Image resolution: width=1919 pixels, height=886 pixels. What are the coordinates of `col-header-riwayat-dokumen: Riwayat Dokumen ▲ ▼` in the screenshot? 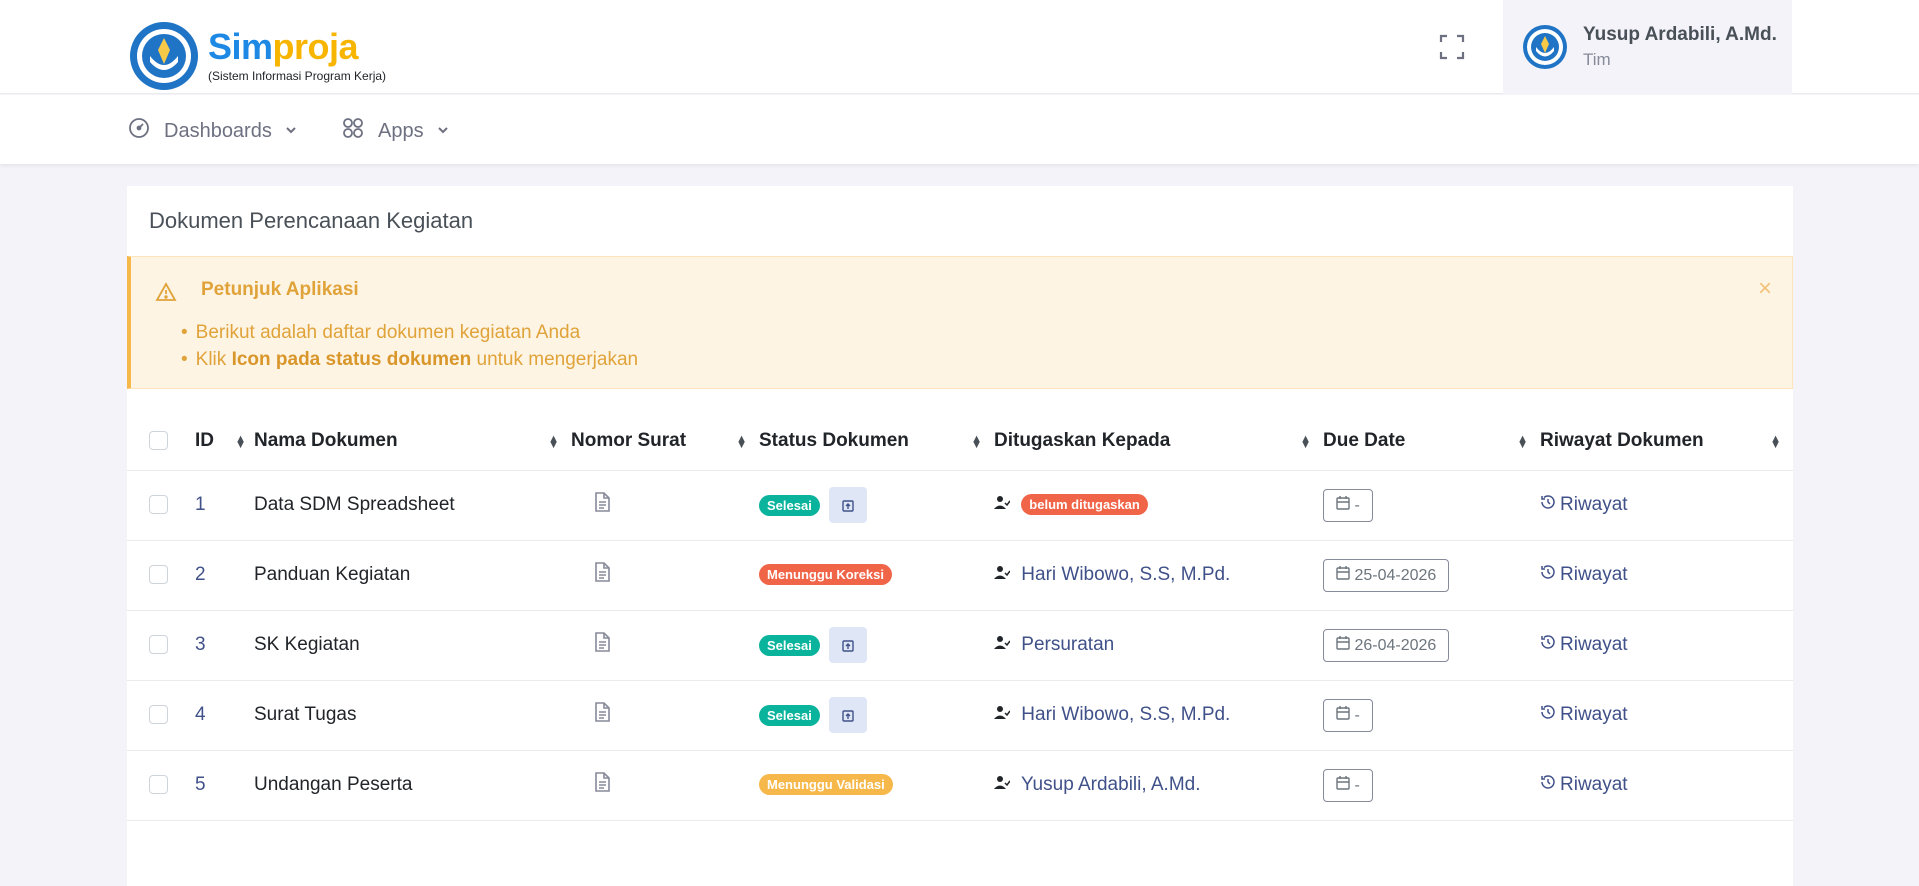 It's located at (1666, 441).